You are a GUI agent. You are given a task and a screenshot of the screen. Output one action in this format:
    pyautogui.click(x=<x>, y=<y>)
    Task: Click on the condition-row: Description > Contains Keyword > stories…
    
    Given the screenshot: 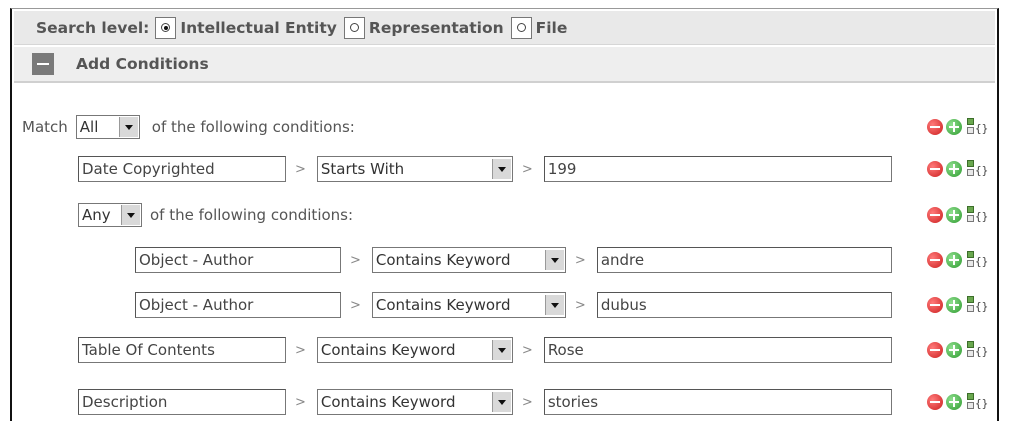 What is the action you would take?
    pyautogui.click(x=504, y=402)
    